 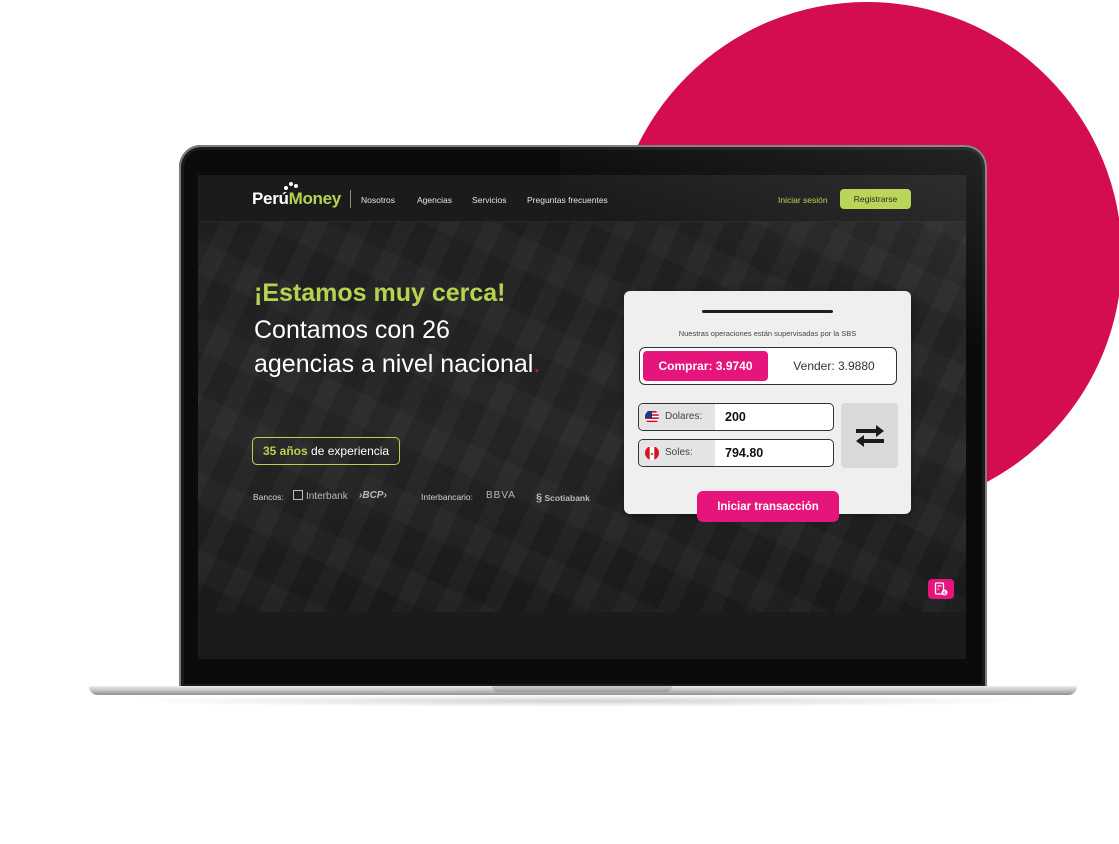 I want to click on soles-label: Soles:, so click(x=677, y=453).